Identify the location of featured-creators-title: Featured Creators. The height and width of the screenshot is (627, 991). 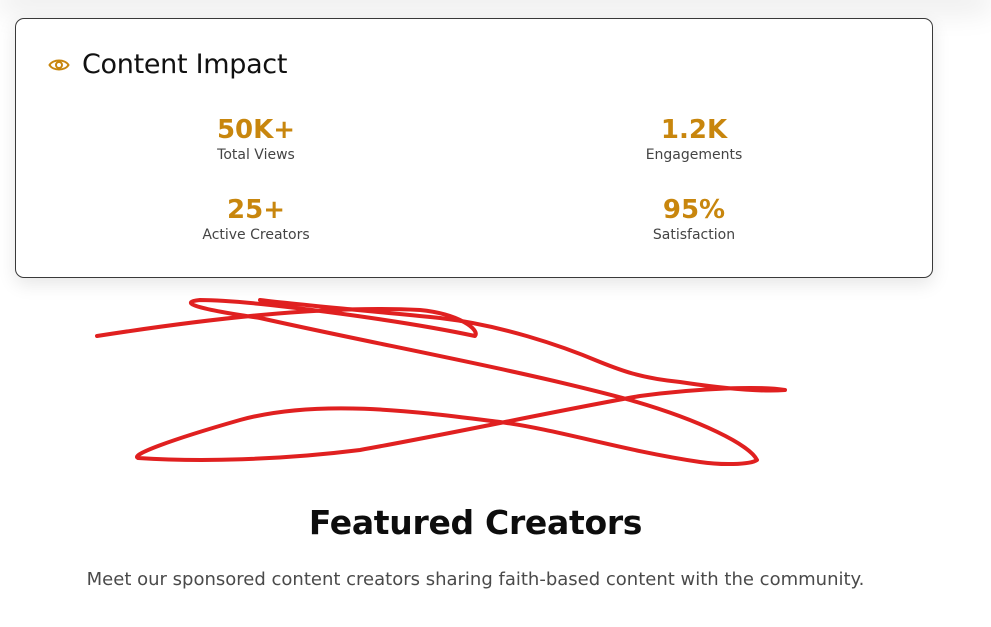
(475, 522).